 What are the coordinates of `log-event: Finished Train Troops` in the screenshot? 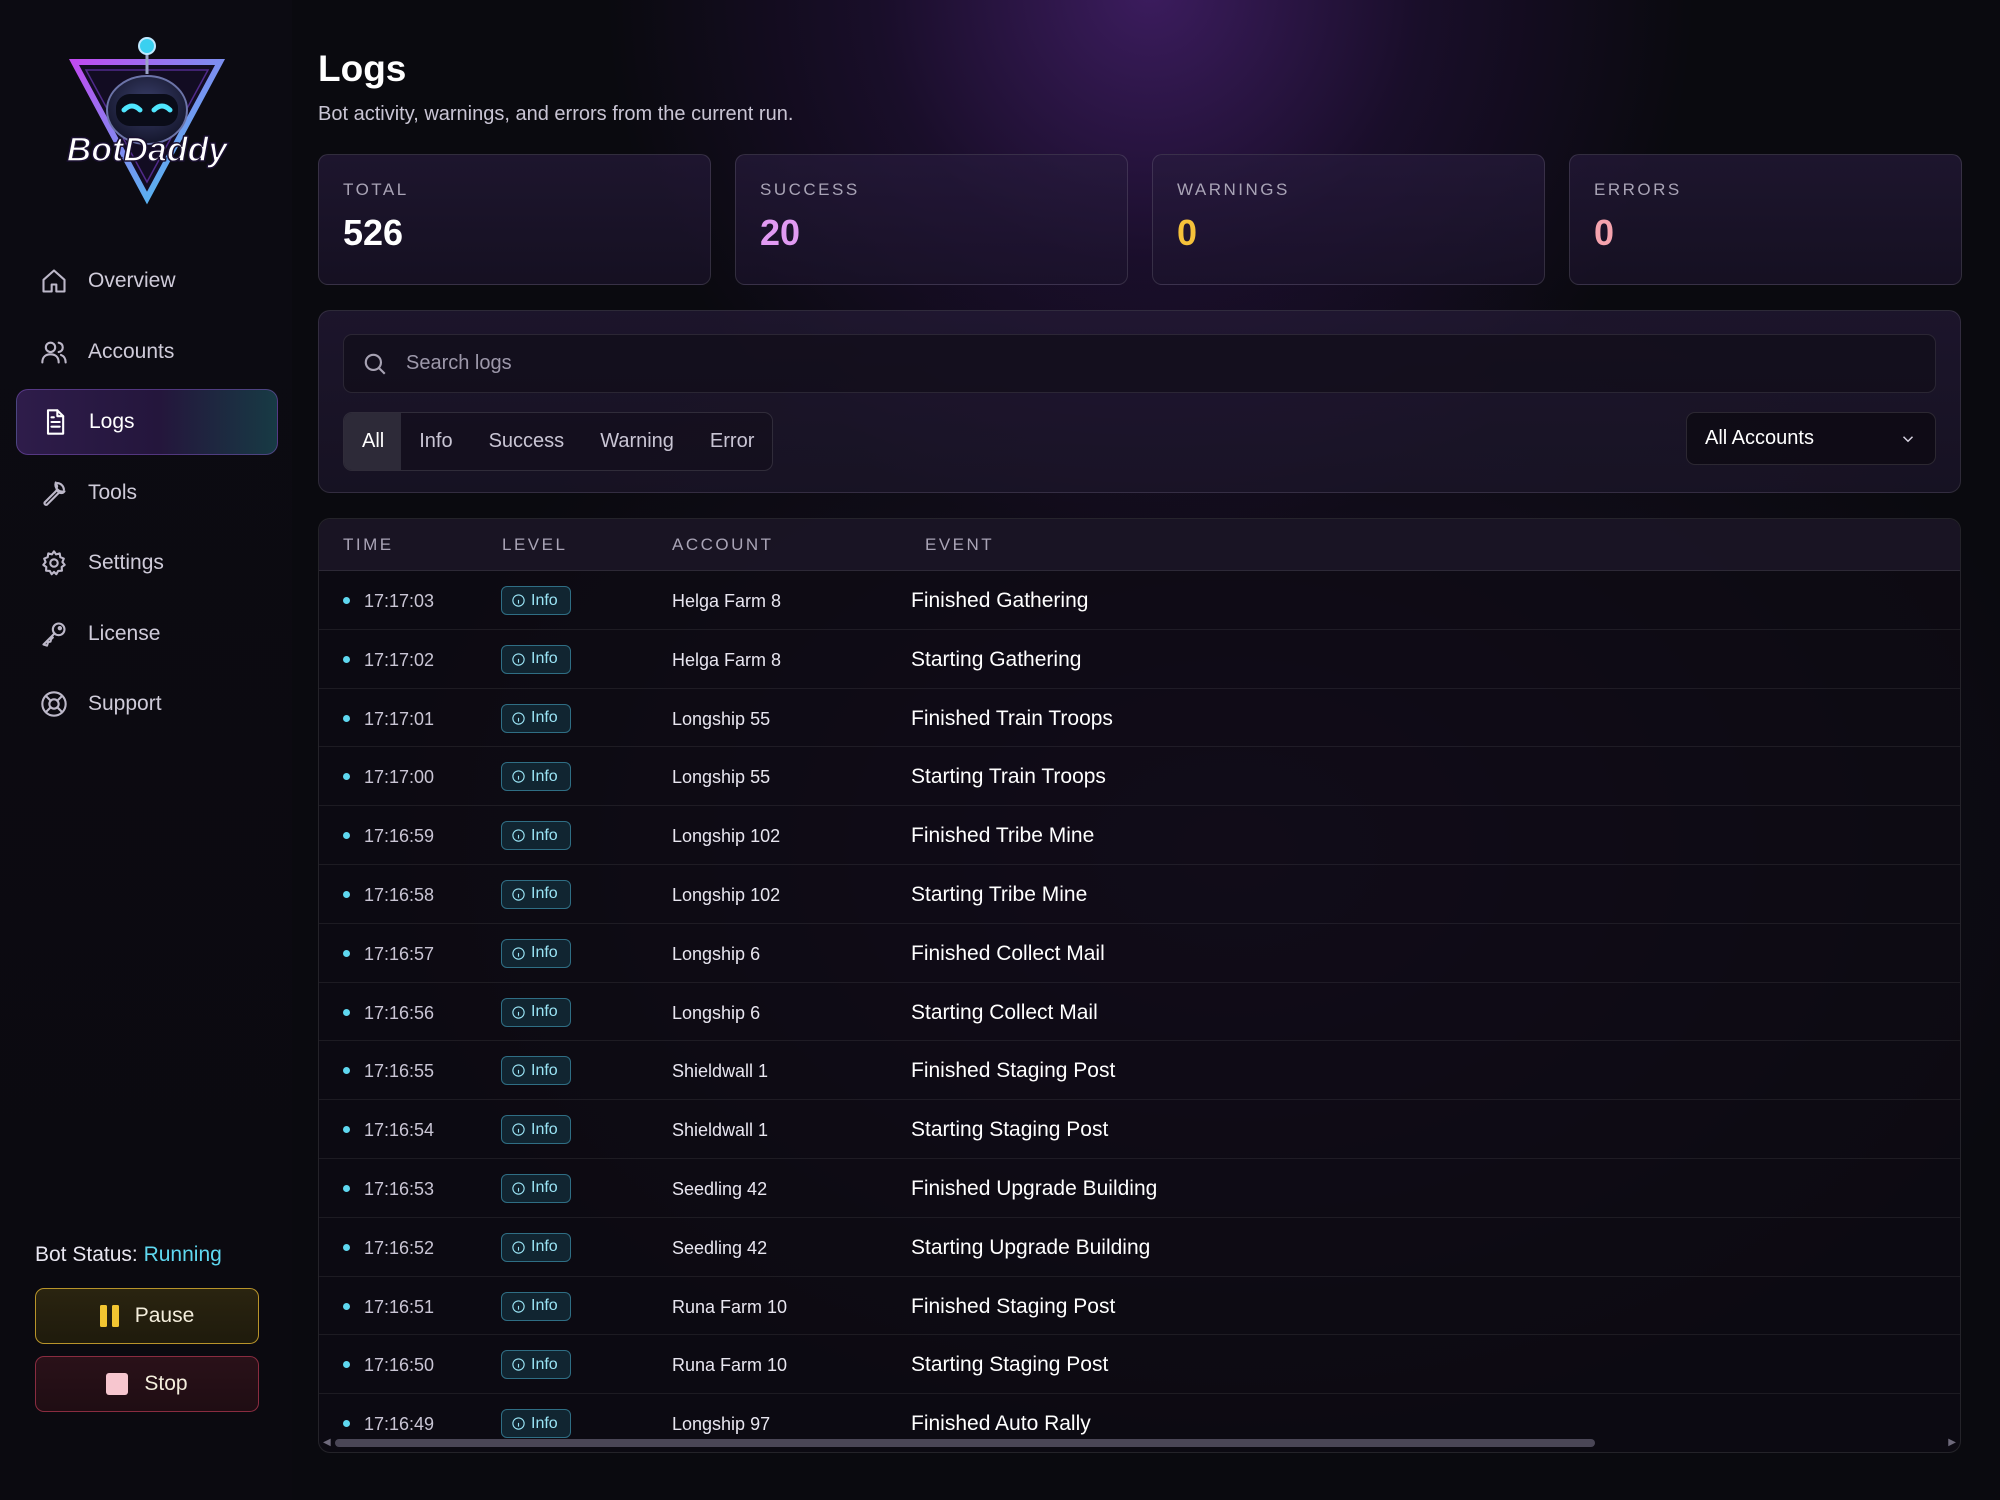 It's located at (1012, 718).